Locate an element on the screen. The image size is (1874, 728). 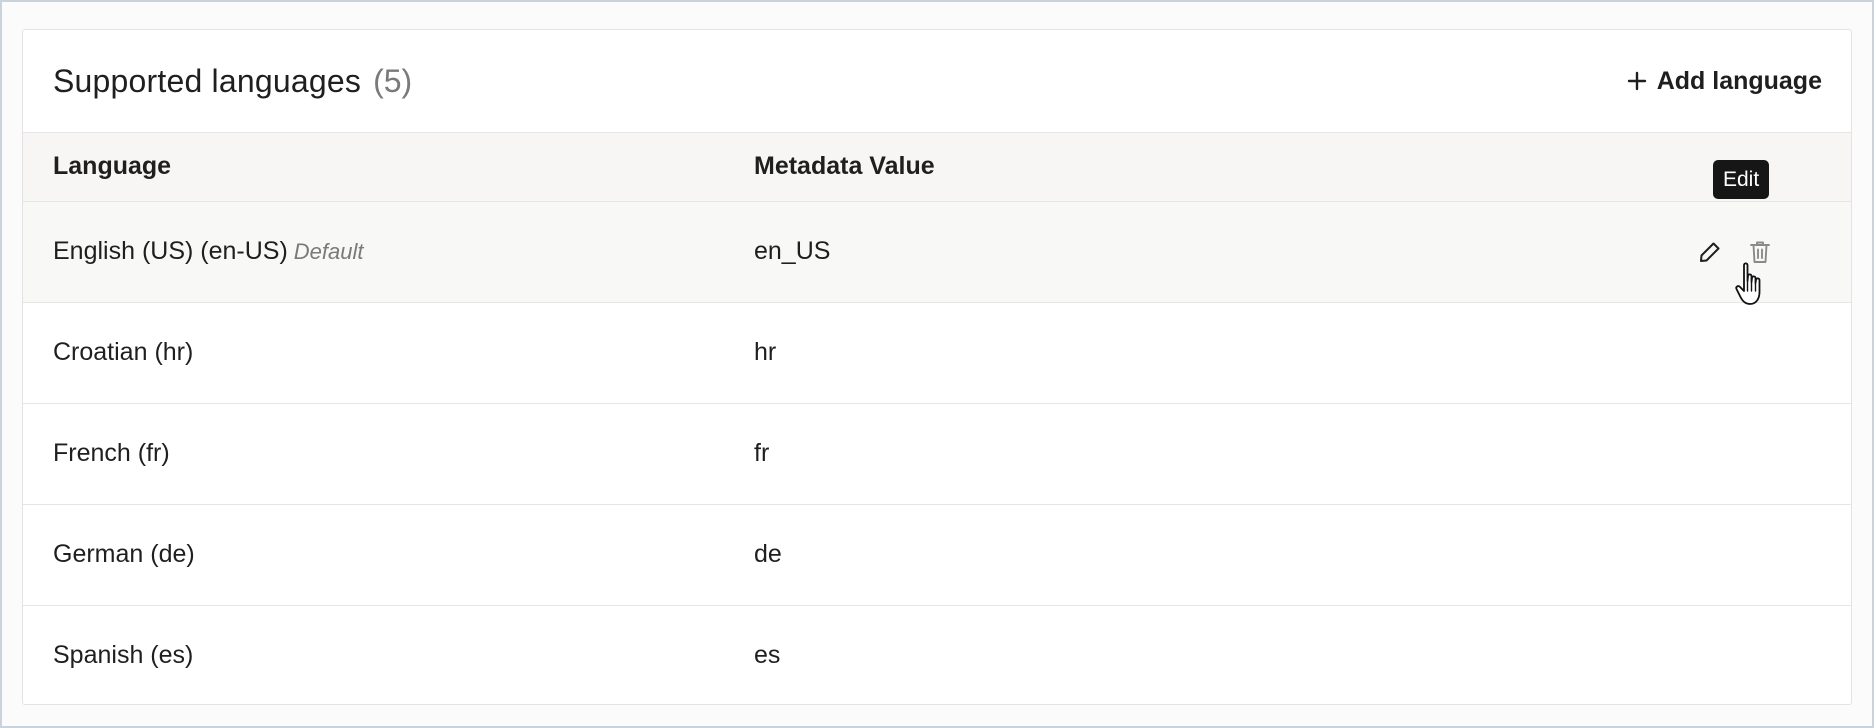
language-name: Croatian (hr) is located at coordinates (123, 352).